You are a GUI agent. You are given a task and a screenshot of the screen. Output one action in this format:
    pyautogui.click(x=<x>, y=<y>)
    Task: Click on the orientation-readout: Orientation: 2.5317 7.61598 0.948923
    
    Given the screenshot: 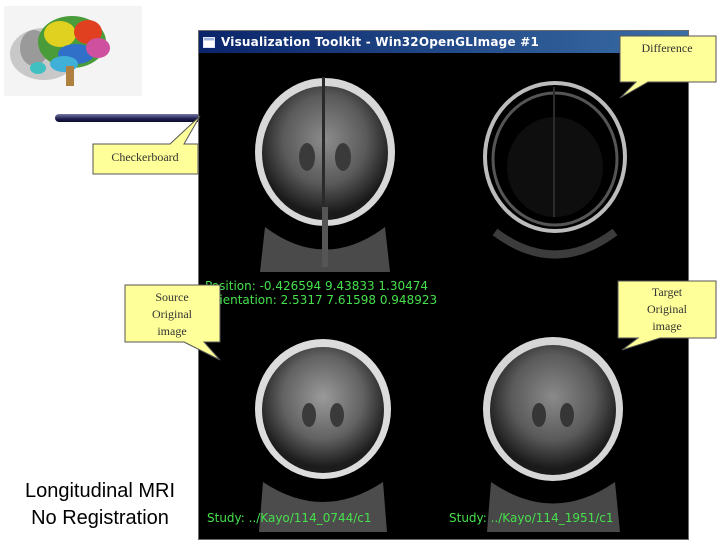 What is the action you would take?
    pyautogui.click(x=321, y=300)
    